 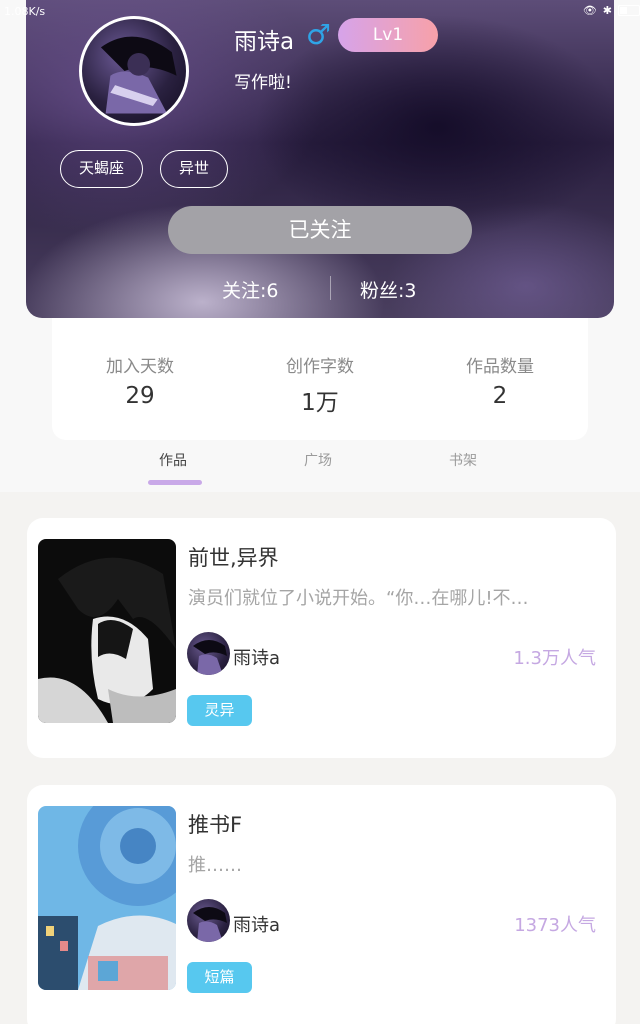 I want to click on stats-card: 加入天数 29 创作字数 1万 作品数量 2, so click(x=320, y=379).